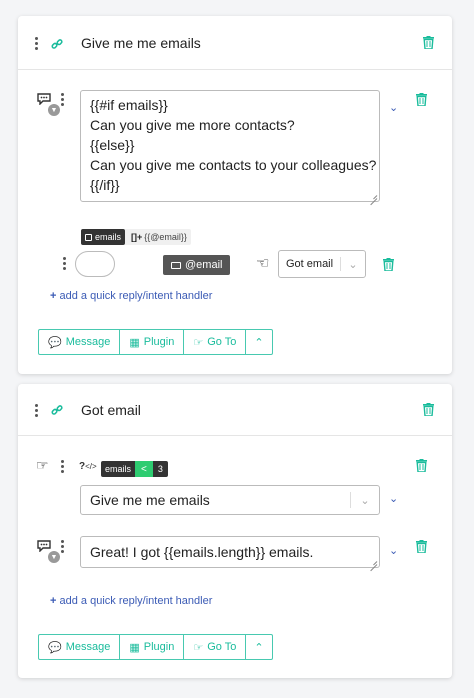 The image size is (474, 698). Describe the element at coordinates (118, 469) in the screenshot. I see `condition-variable: emails` at that location.